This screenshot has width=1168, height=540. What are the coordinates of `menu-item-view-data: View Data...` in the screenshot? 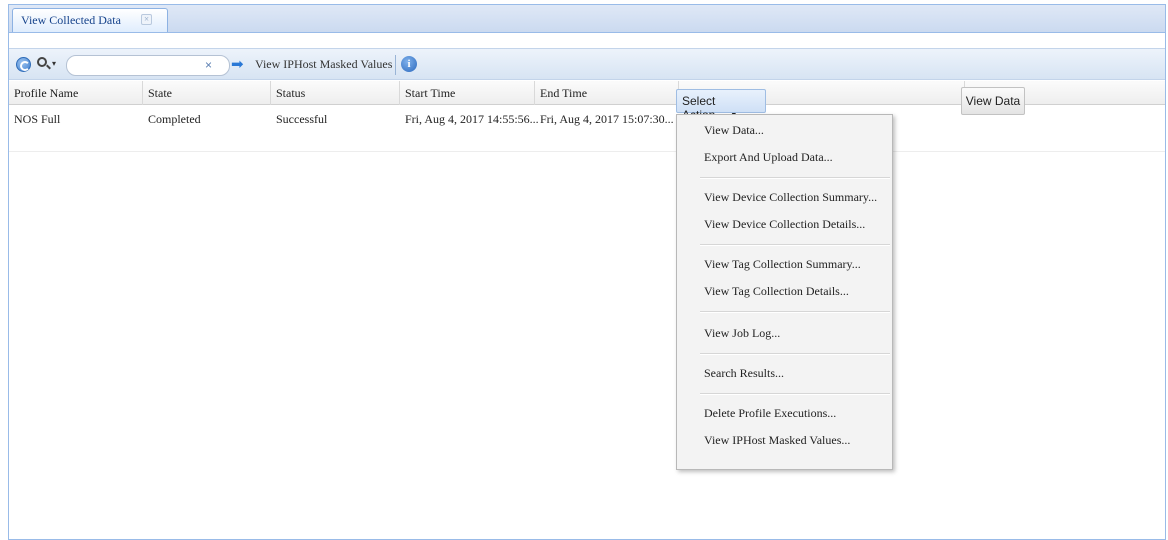 It's located at (784, 130).